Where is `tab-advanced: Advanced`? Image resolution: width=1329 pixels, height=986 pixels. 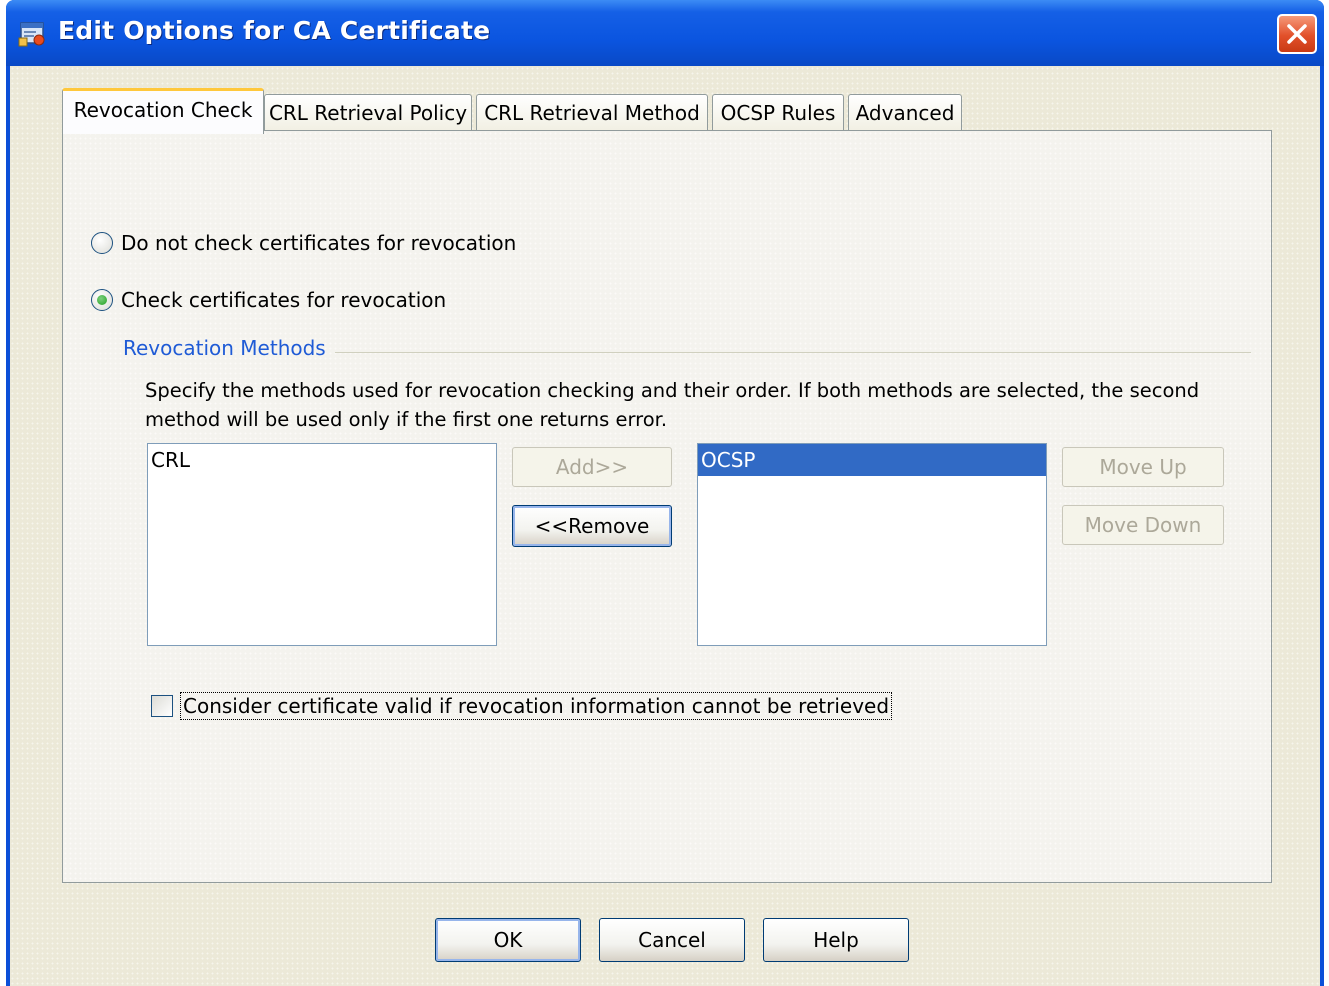
tab-advanced: Advanced is located at coordinates (905, 113).